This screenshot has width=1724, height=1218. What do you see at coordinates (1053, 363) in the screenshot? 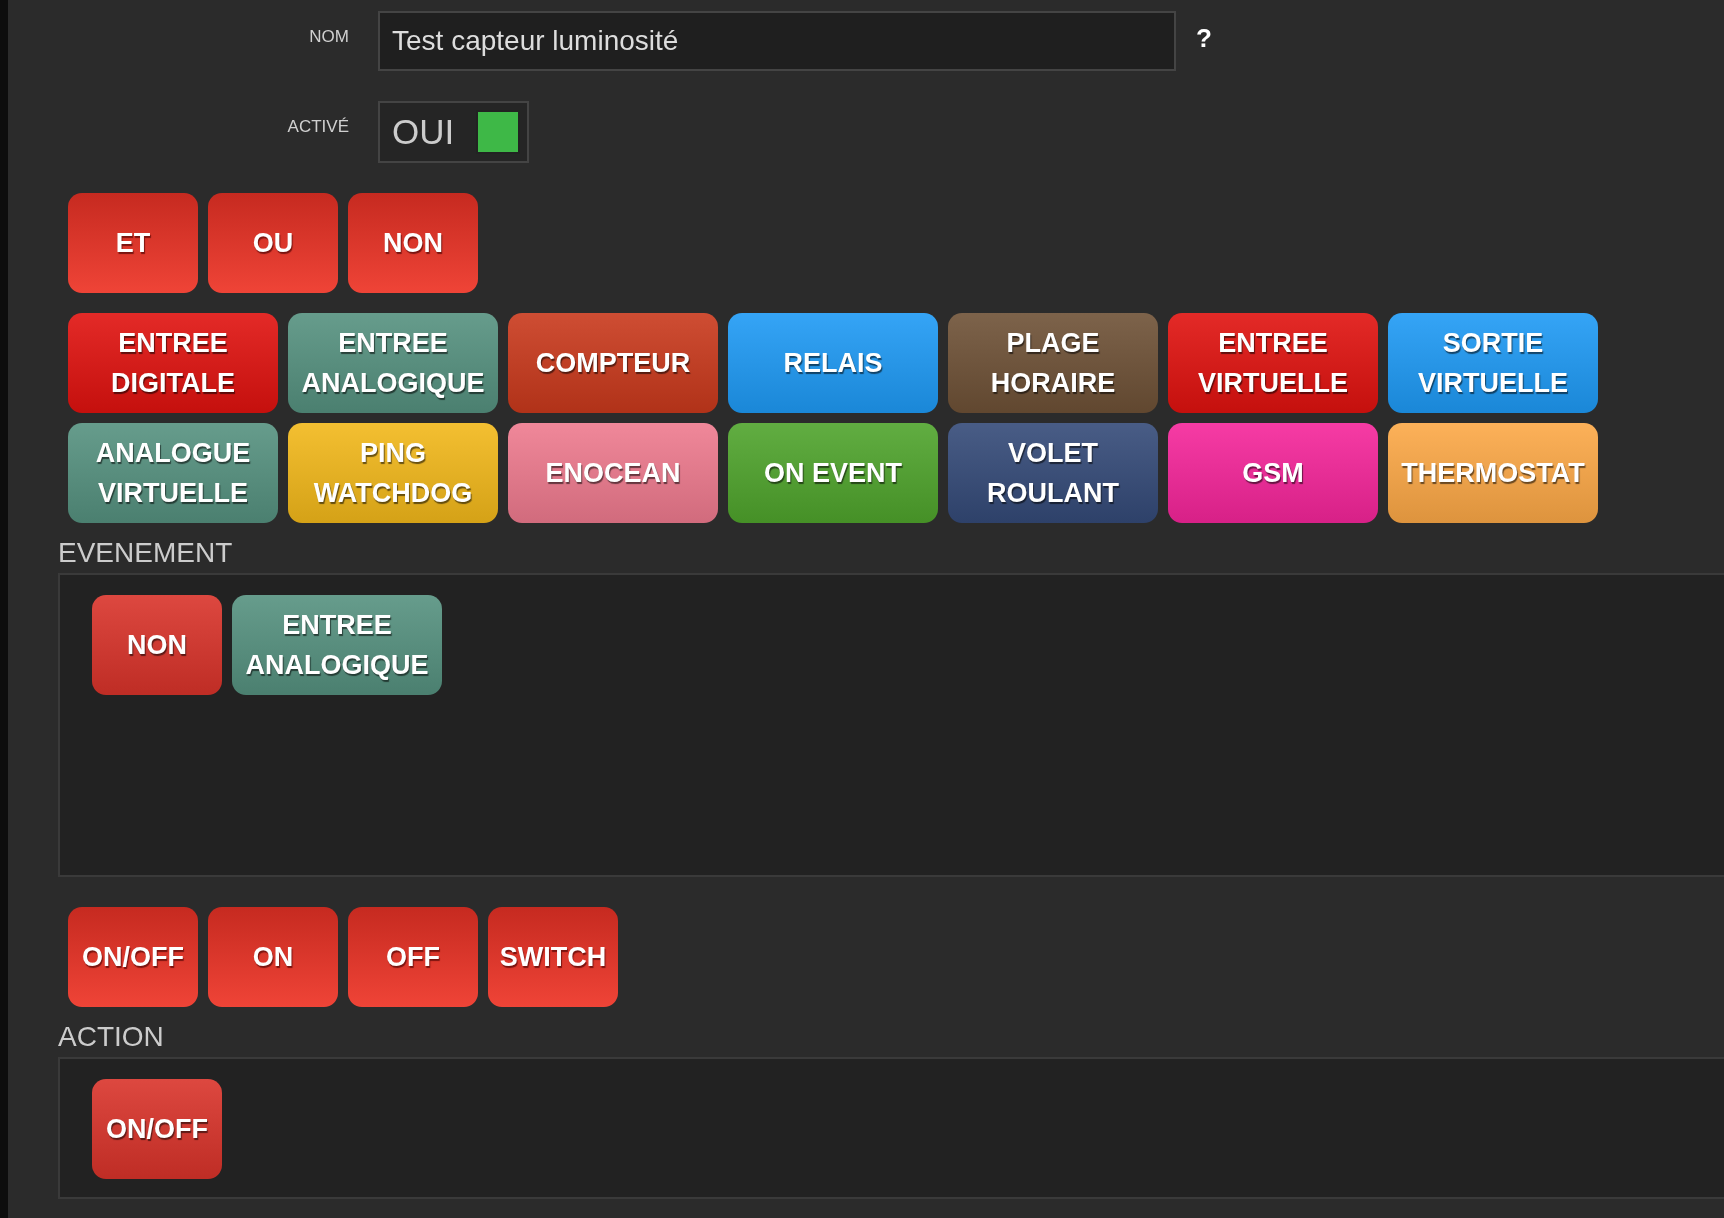
I see `block-button: PLAGE HORAIRE` at bounding box center [1053, 363].